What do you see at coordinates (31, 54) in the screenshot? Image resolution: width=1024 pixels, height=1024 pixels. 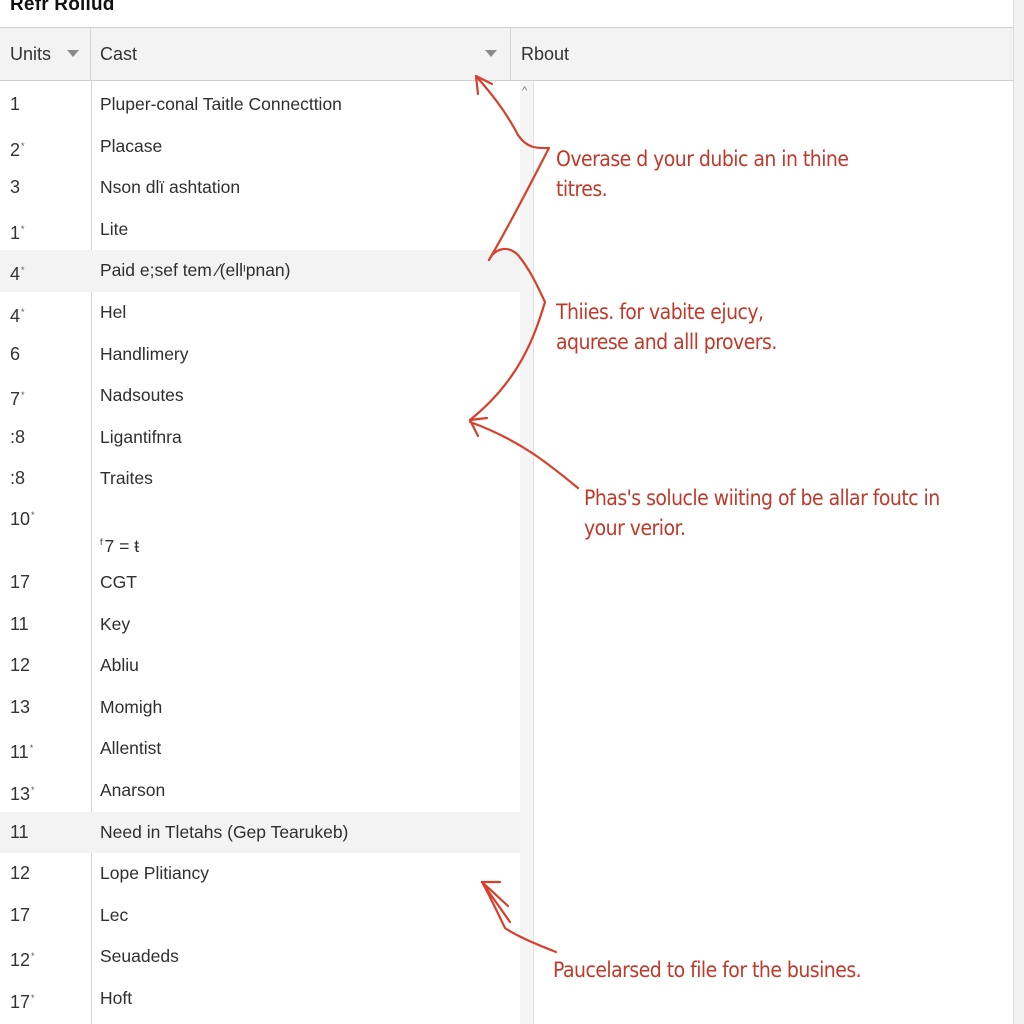 I see `column-header-units-label: Units` at bounding box center [31, 54].